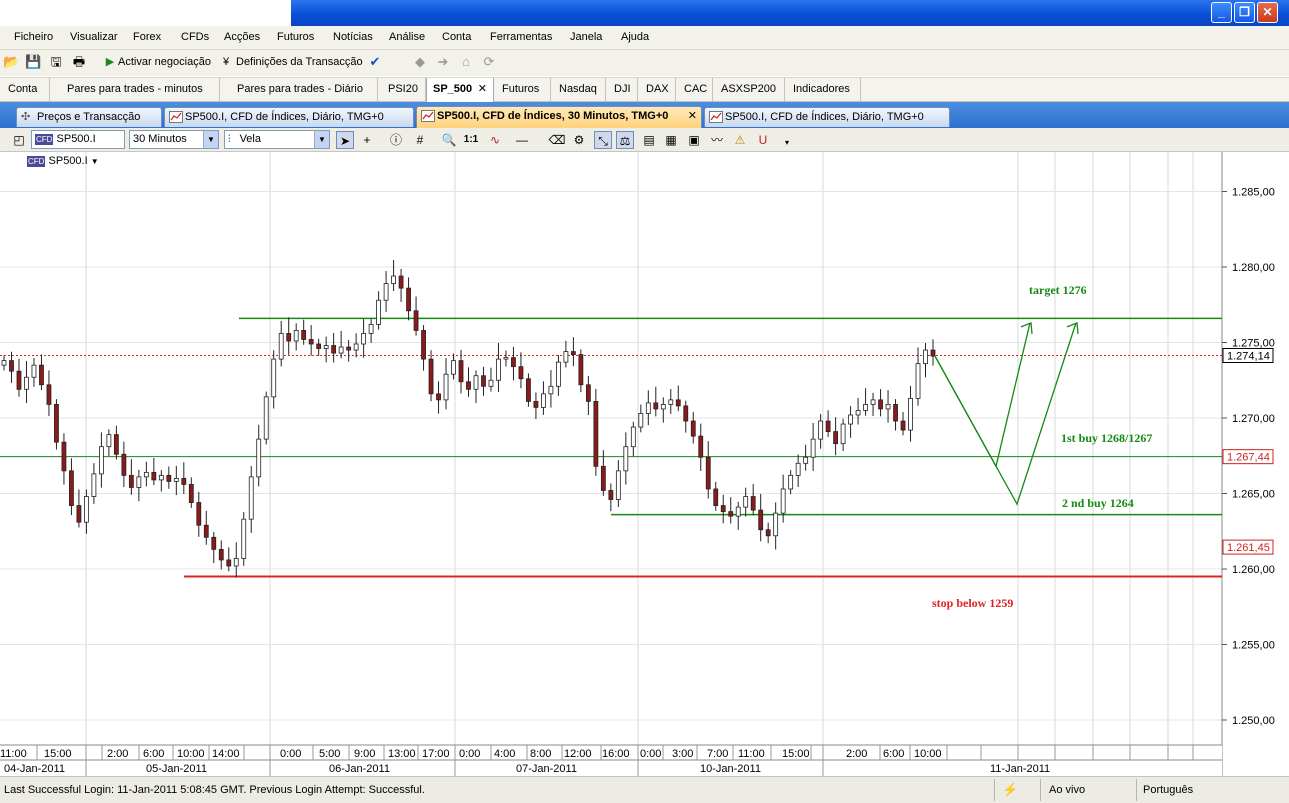  I want to click on close-tab-icon: ✕, so click(482, 89).